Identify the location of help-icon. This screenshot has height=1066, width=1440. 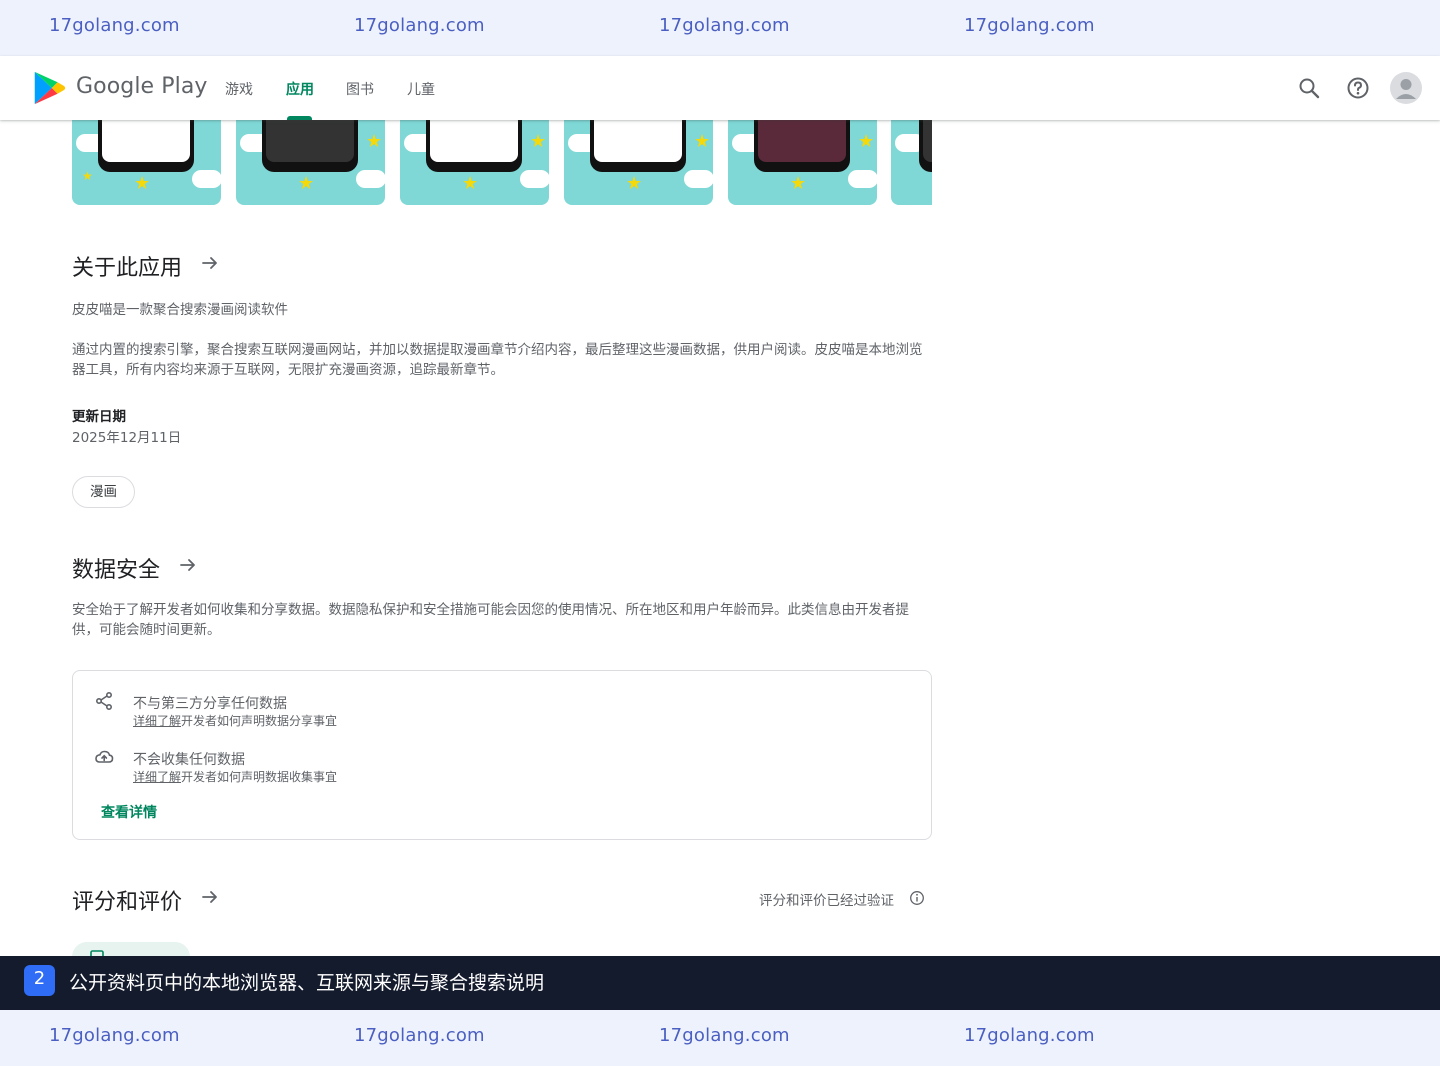
(1358, 88).